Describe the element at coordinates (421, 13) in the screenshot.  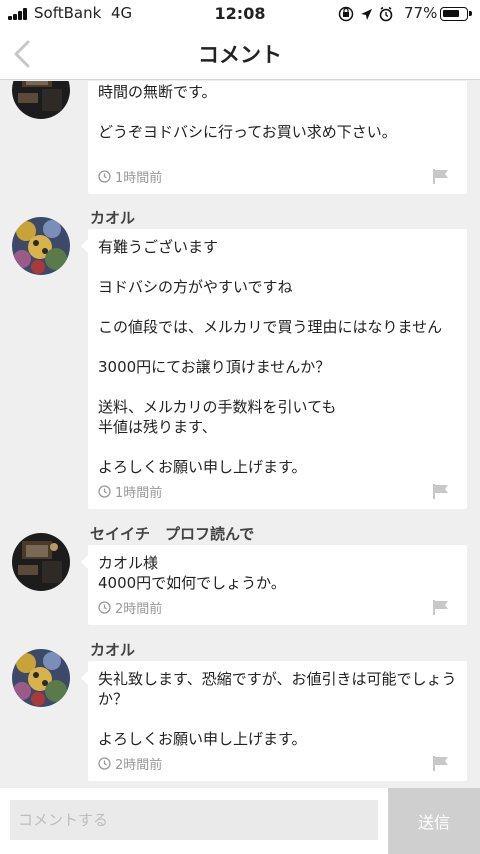
I see `battery-percentage: 77%` at that location.